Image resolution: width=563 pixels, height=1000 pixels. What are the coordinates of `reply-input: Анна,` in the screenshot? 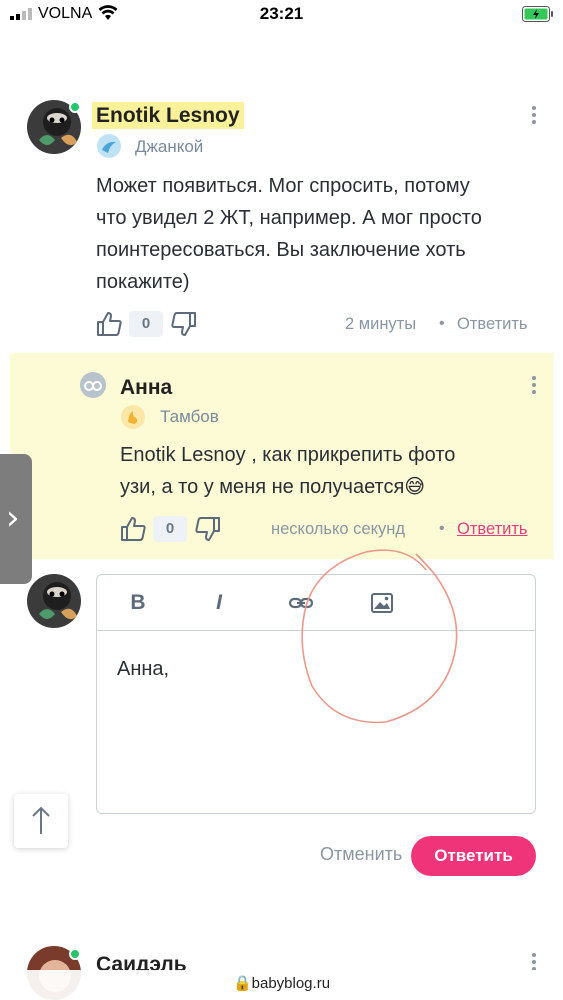 It's located at (143, 669).